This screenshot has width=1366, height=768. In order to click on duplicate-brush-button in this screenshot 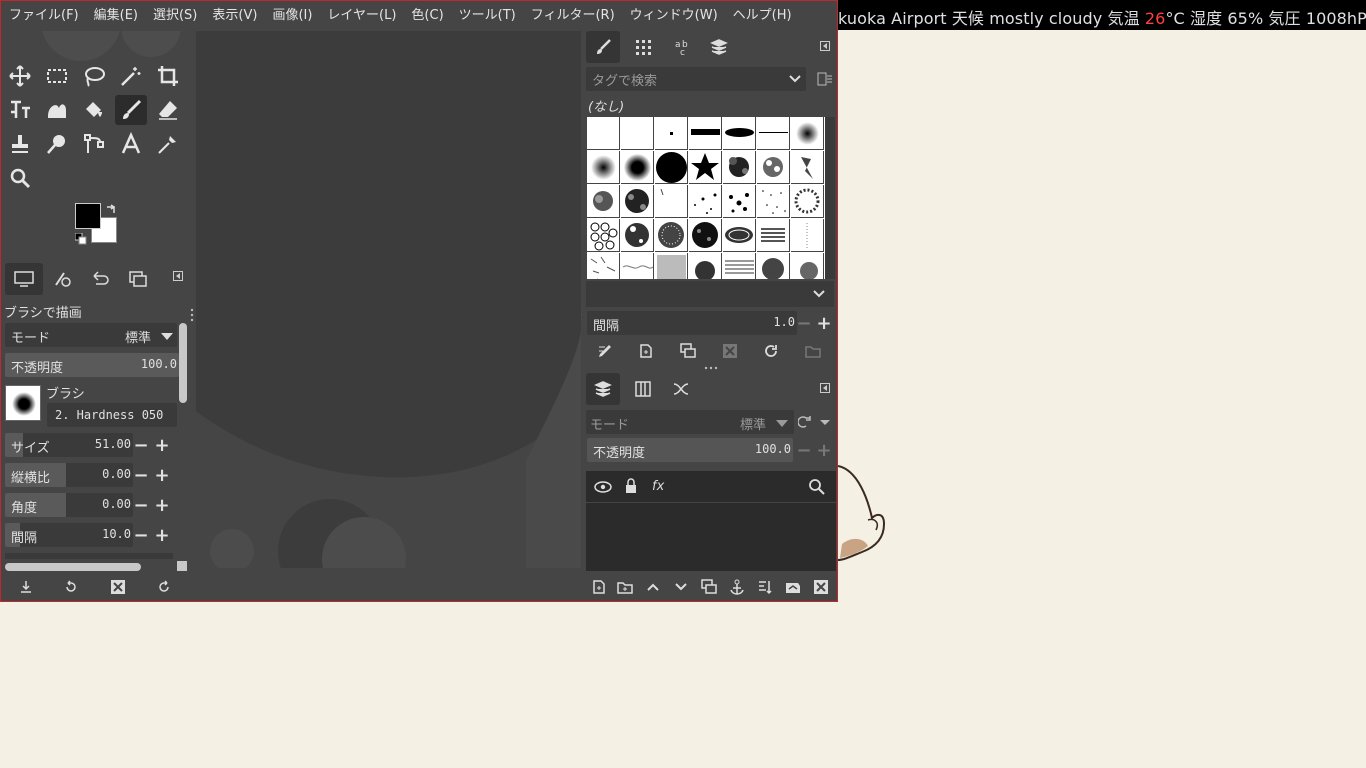, I will do `click(688, 351)`.